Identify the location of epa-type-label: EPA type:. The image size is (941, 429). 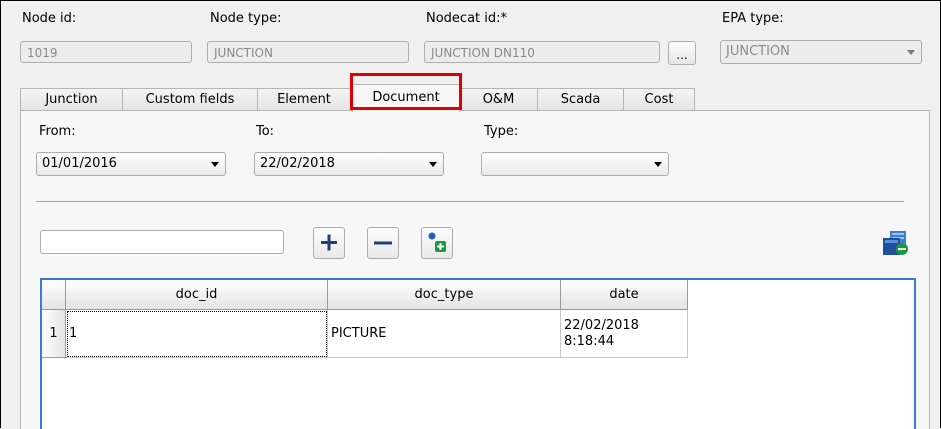
(753, 18).